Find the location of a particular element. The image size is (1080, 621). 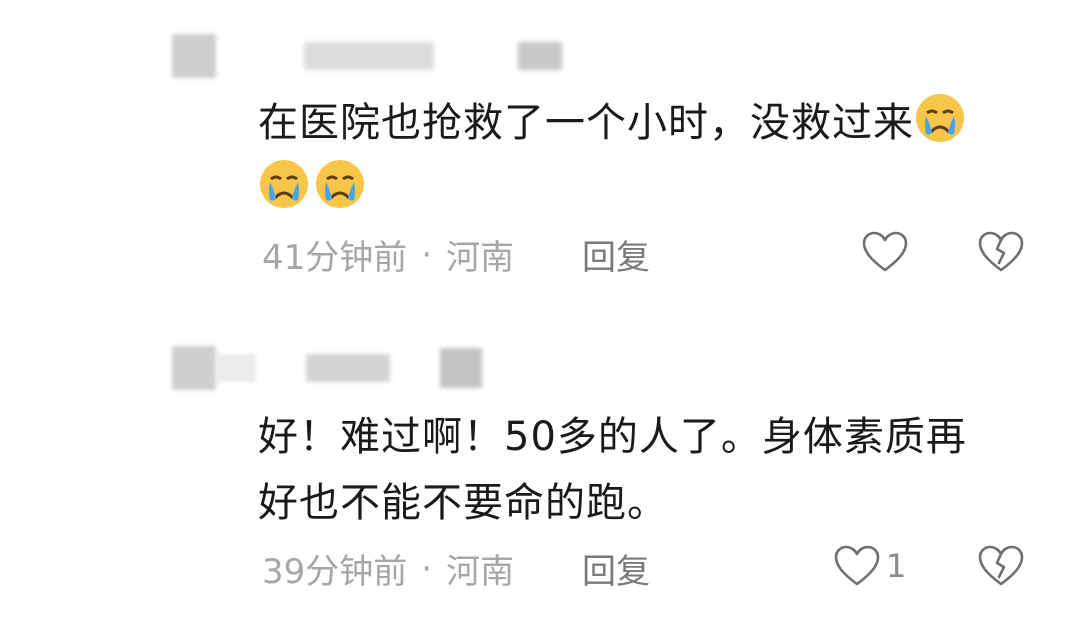

comment-meta: 41分钟前 · 河南 is located at coordinates (388, 254).